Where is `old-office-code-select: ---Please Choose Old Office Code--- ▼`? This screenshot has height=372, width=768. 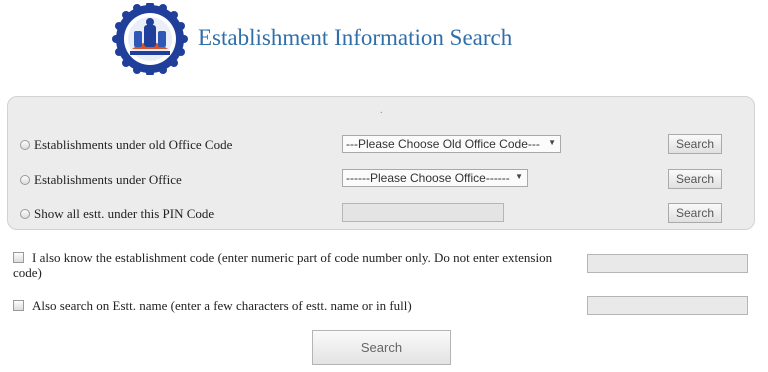 old-office-code-select: ---Please Choose Old Office Code--- ▼ is located at coordinates (451, 144).